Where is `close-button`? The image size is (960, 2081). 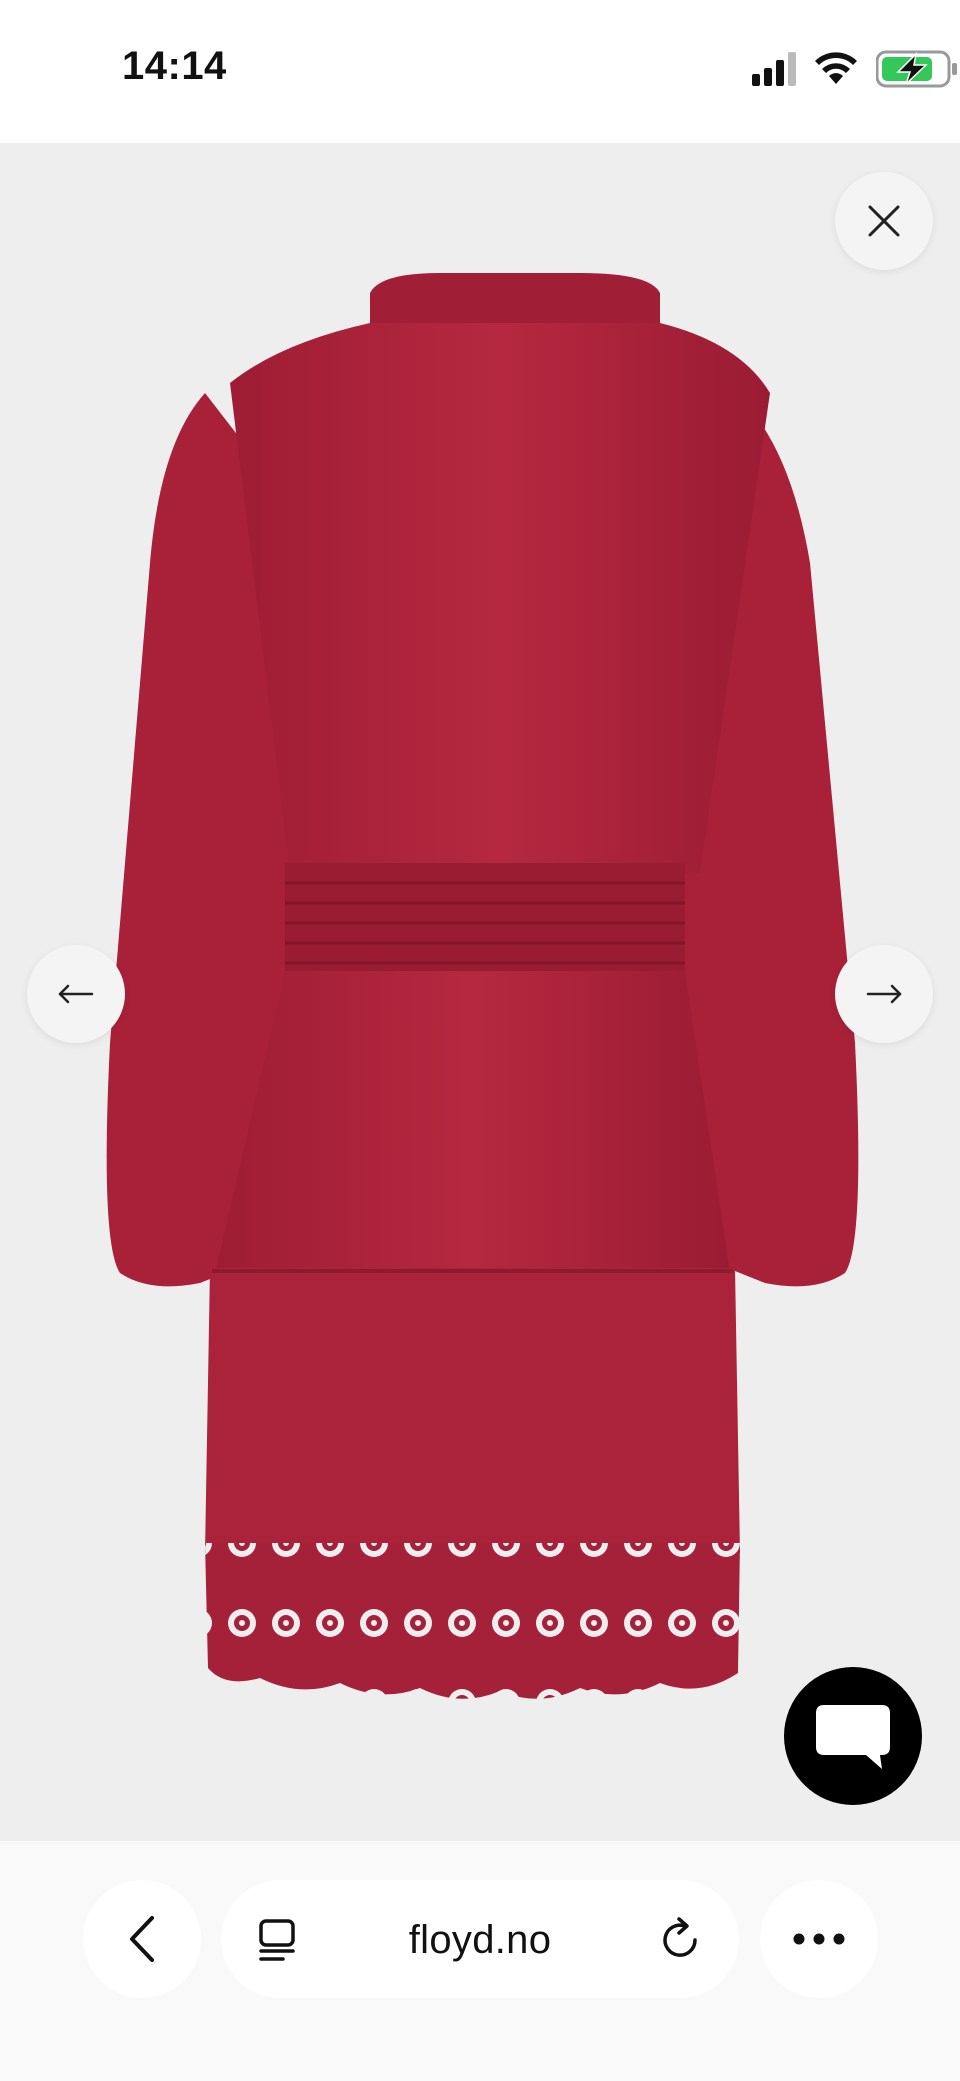
close-button is located at coordinates (884, 221).